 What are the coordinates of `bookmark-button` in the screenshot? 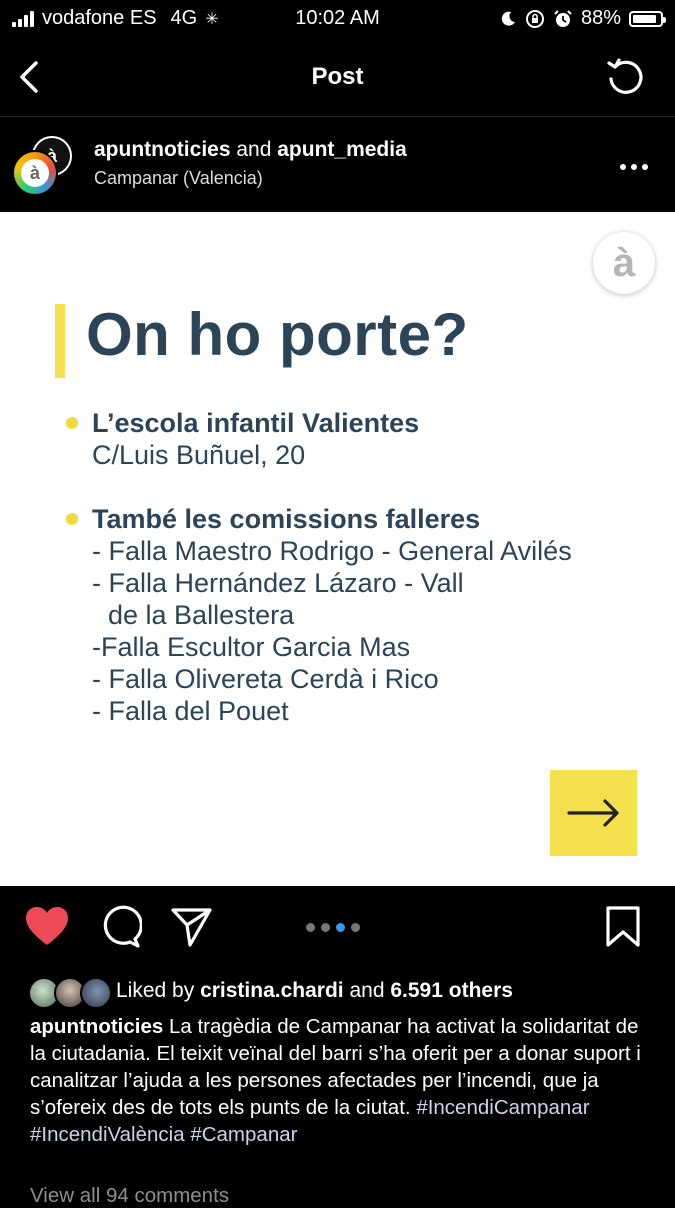 It's located at (623, 929).